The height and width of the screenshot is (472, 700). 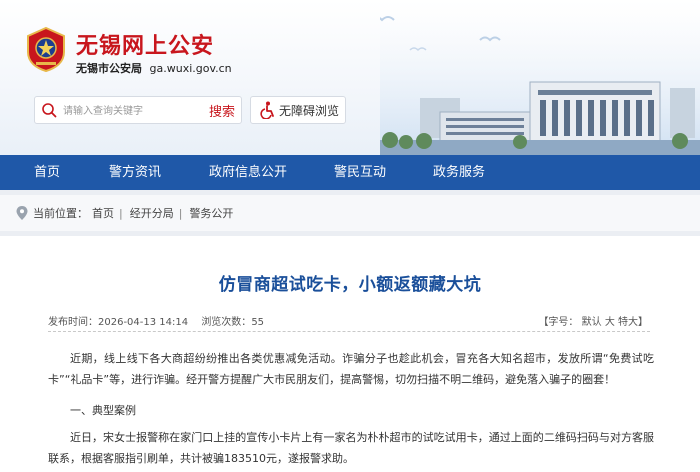 What do you see at coordinates (109, 68) in the screenshot?
I see `org-name: 无锡市公安局` at bounding box center [109, 68].